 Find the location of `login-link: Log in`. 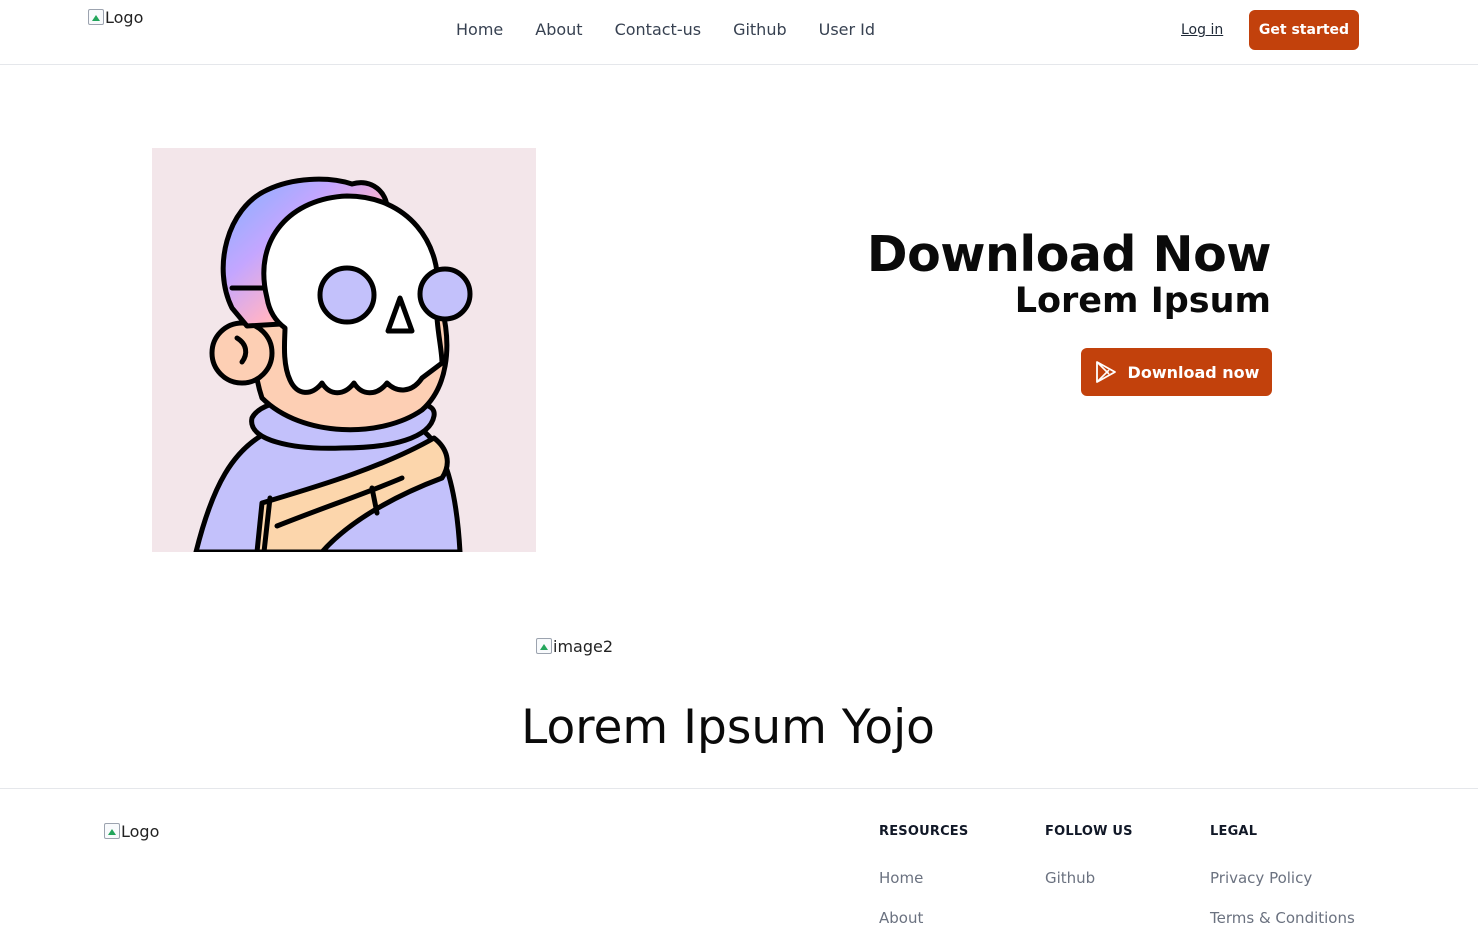

login-link: Log in is located at coordinates (1202, 30).